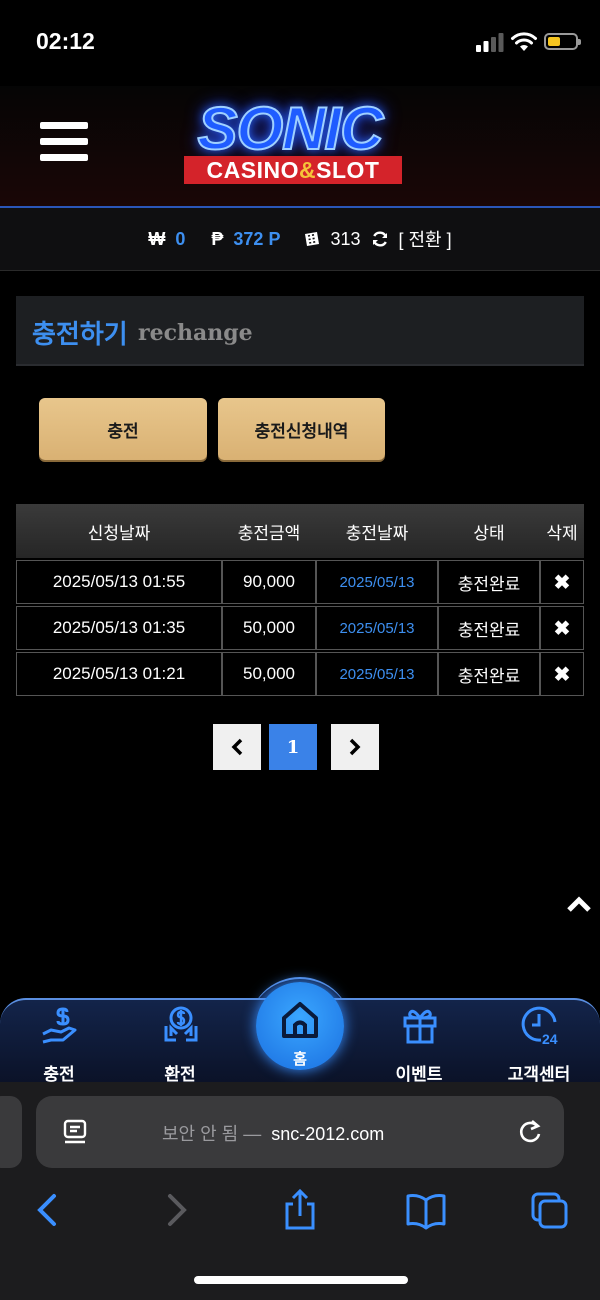 The image size is (600, 1300). I want to click on hand-money-icon, so click(59, 1025).